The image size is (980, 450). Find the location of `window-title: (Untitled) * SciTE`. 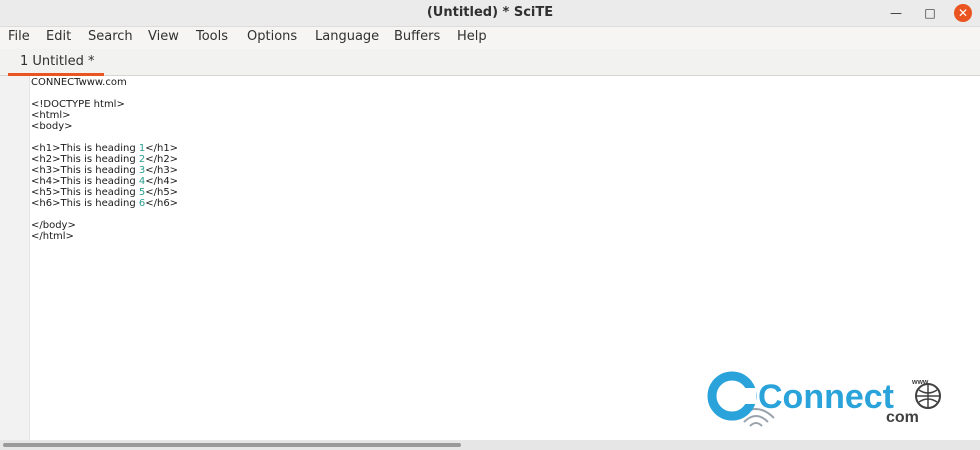

window-title: (Untitled) * SciTE is located at coordinates (490, 12).